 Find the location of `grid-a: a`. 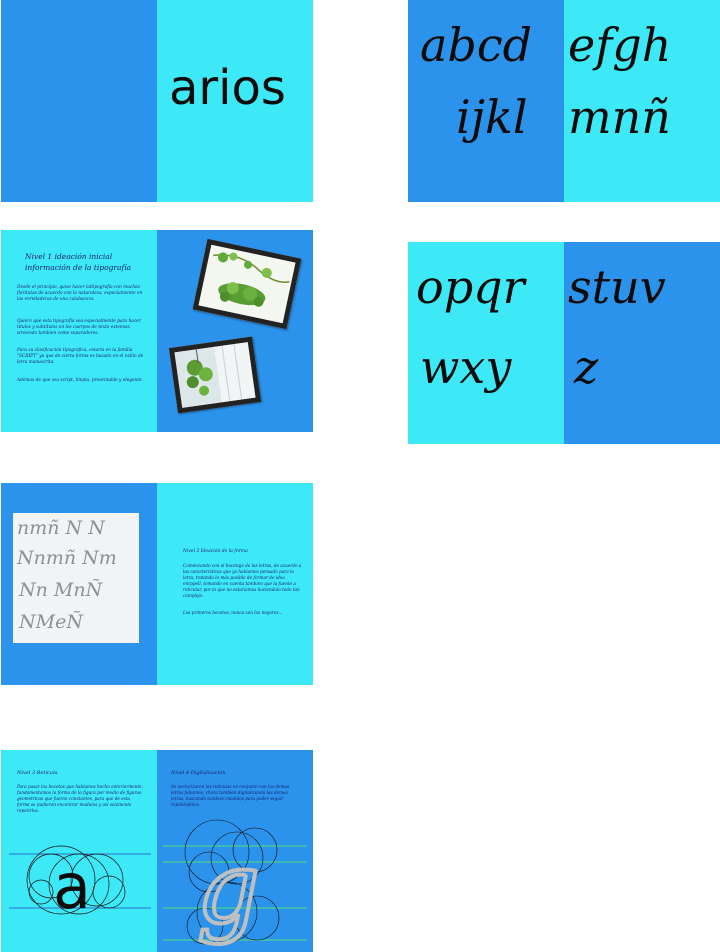

grid-a: a is located at coordinates (80, 884).